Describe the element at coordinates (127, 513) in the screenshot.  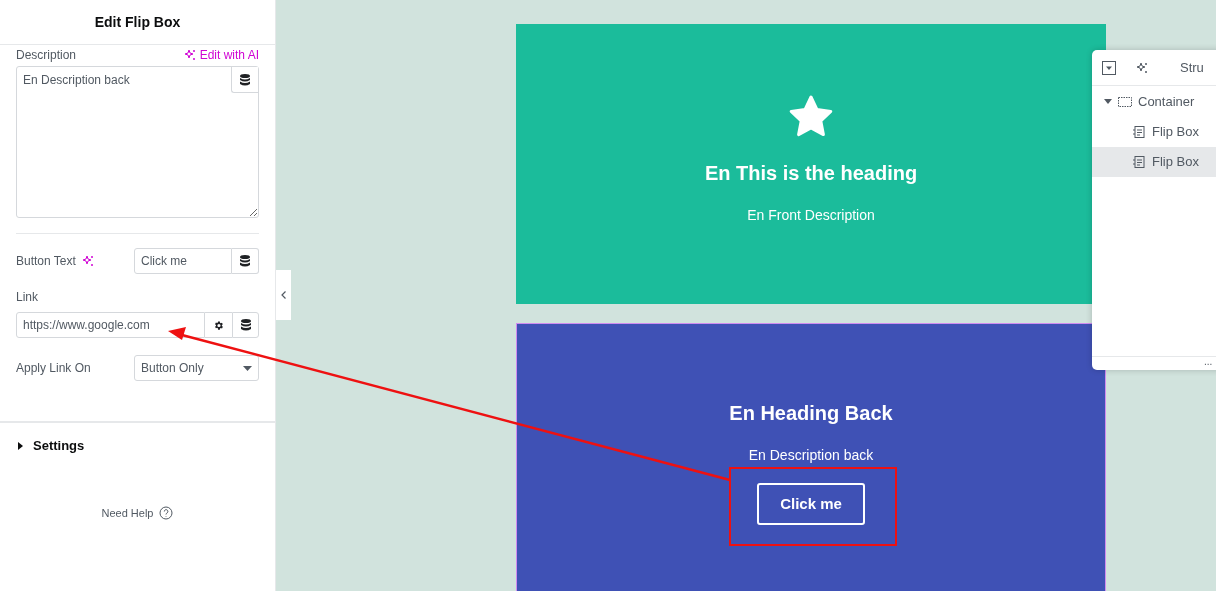
I see `help-link: Need Help` at that location.